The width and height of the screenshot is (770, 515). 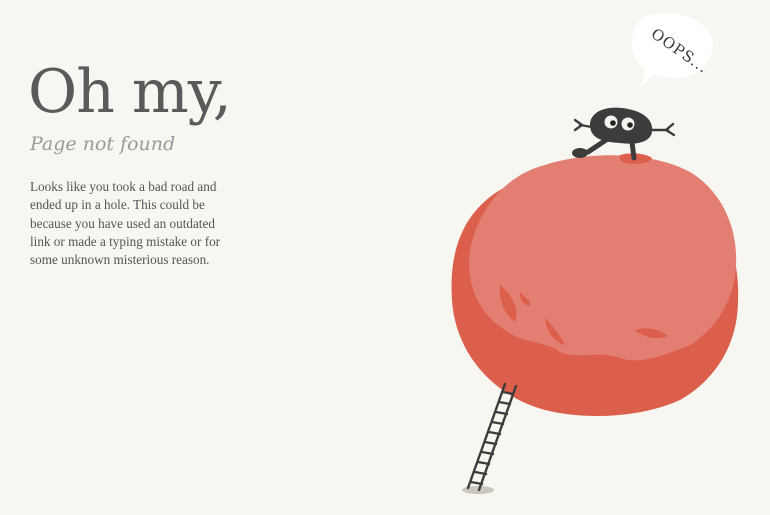 I want to click on ladder, so click(x=492, y=437).